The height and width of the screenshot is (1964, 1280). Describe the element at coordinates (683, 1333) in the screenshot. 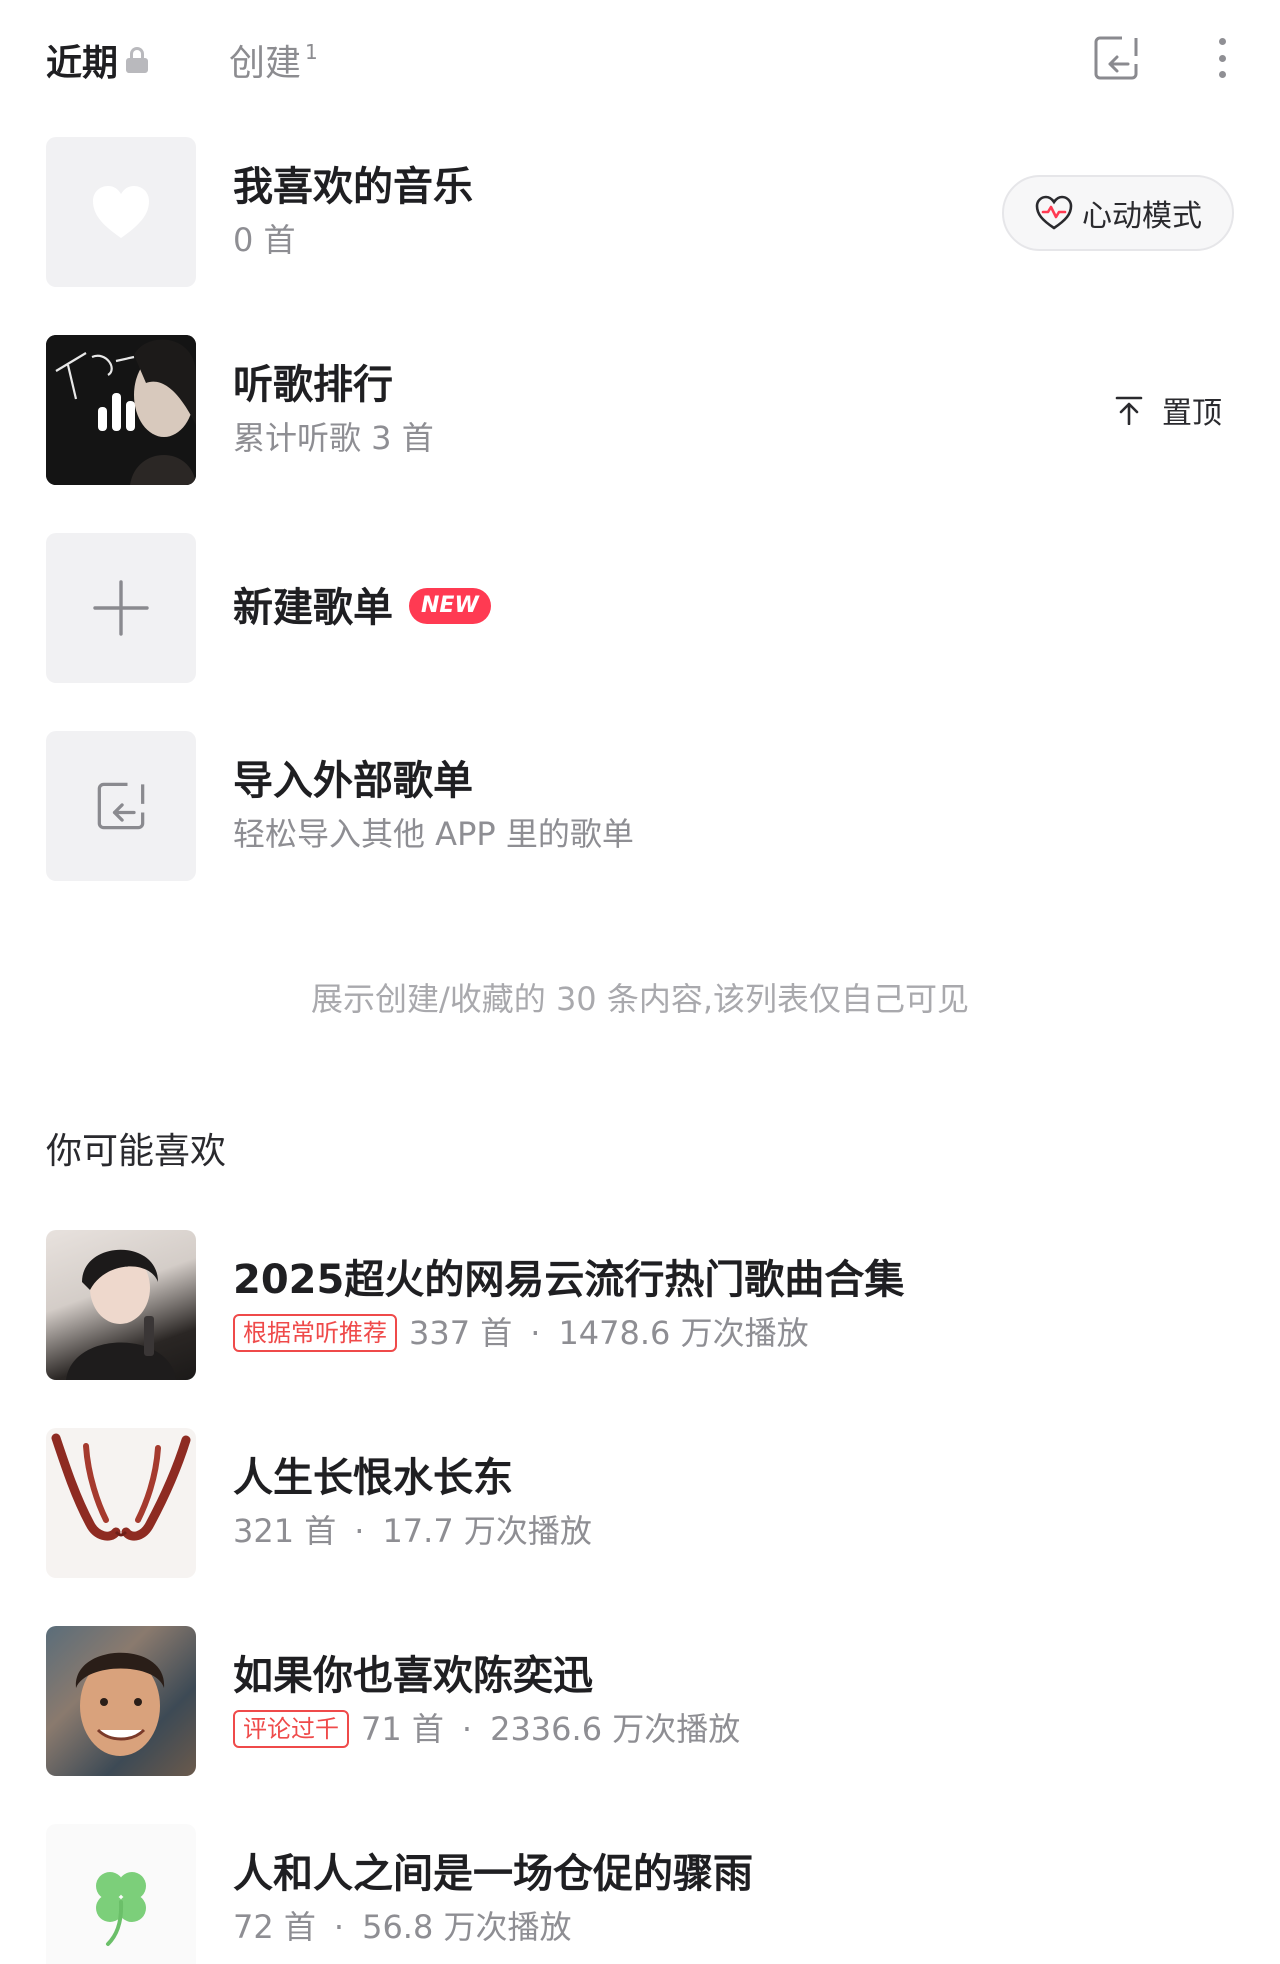

I see `recommend-plays: 1478.6 万次播放` at that location.